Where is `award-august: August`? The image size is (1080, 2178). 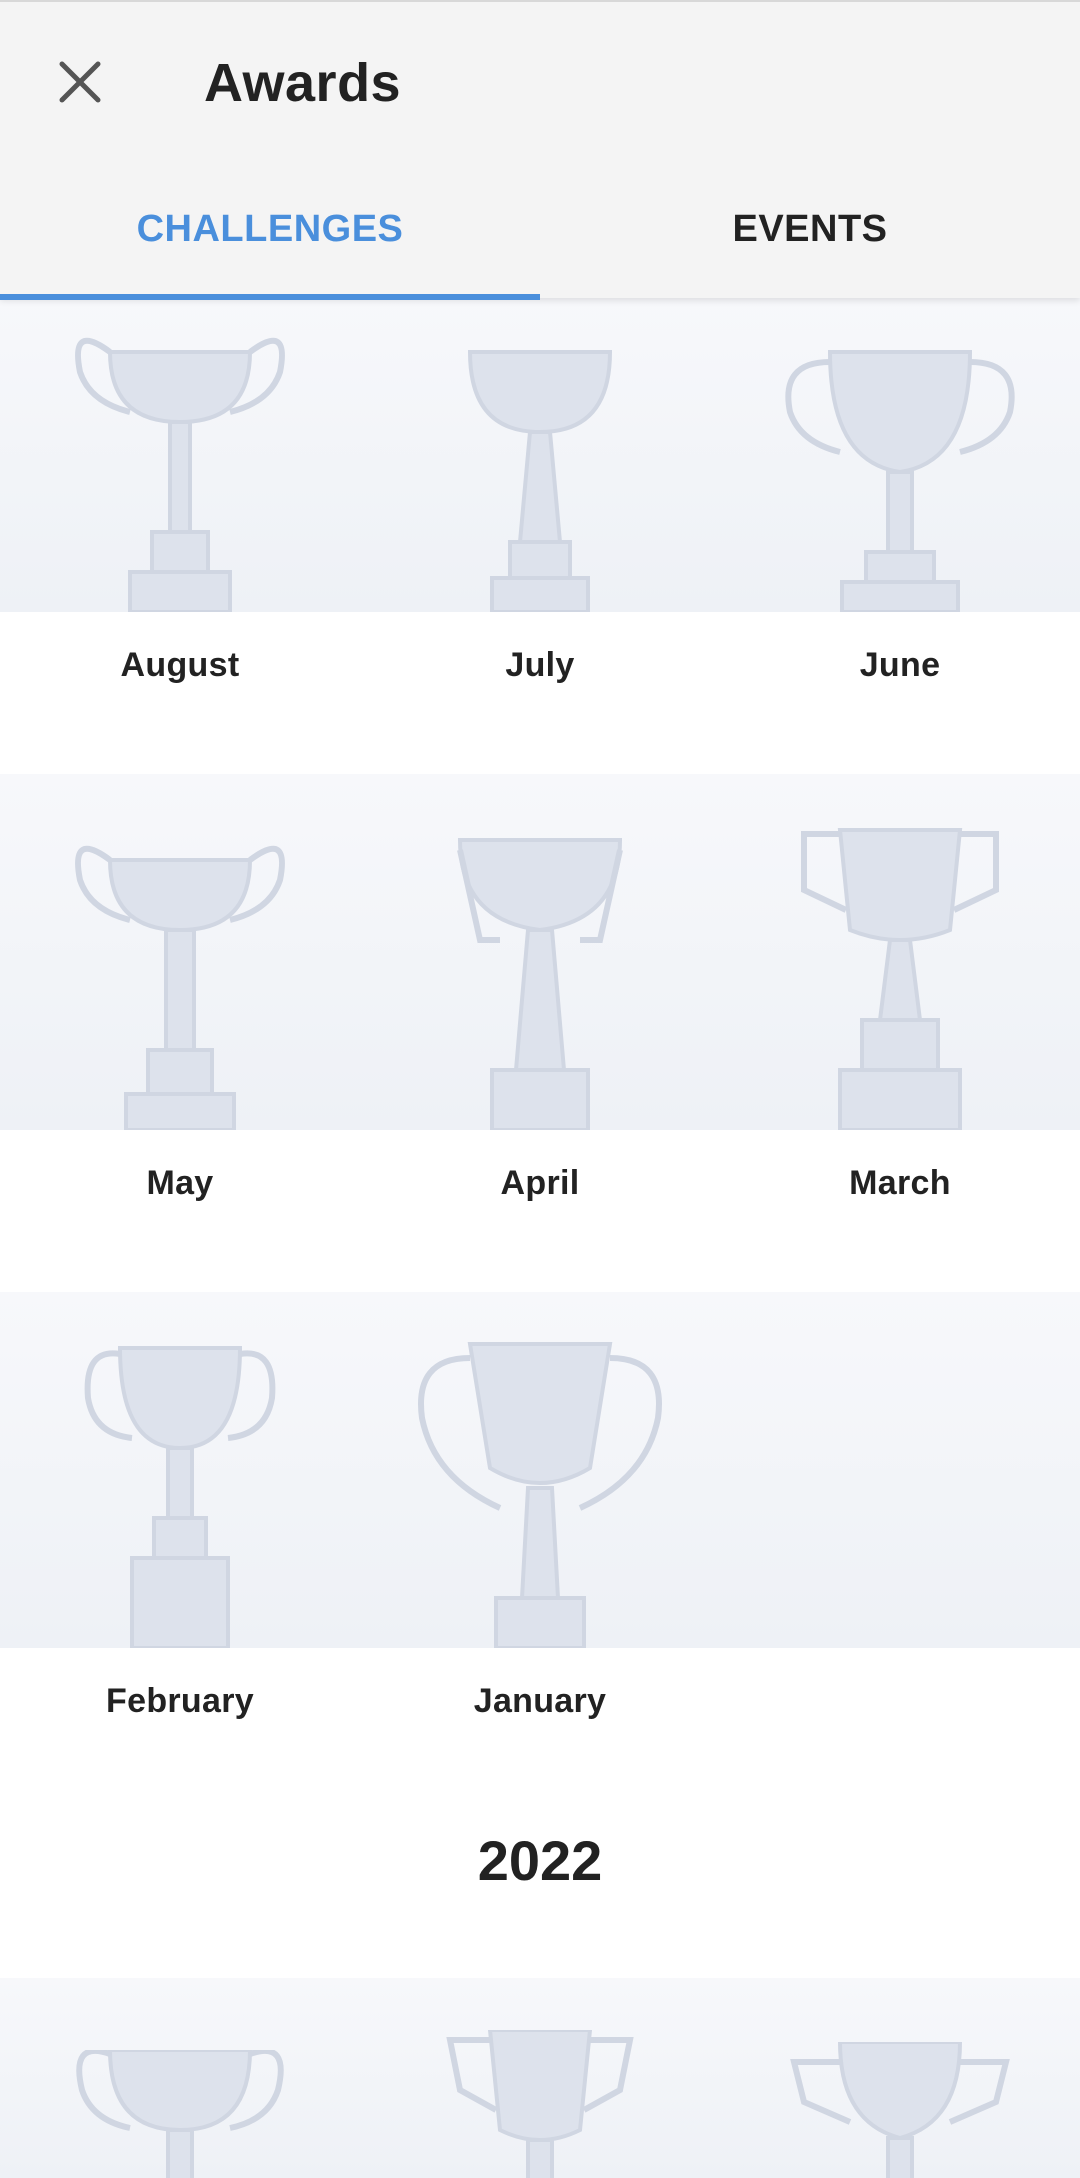 award-august: August is located at coordinates (180, 493).